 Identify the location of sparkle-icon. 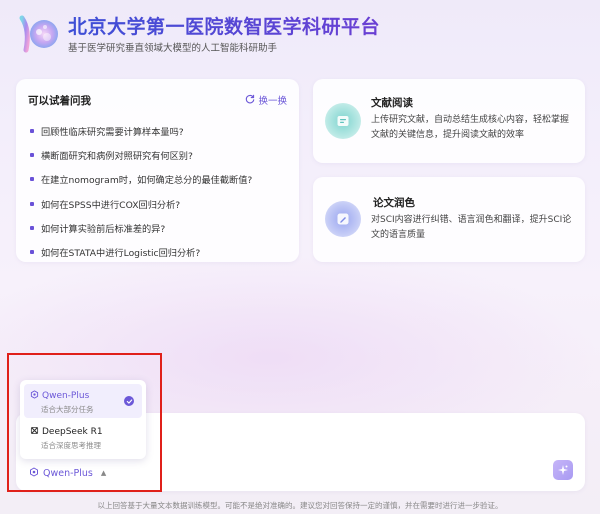
(563, 470).